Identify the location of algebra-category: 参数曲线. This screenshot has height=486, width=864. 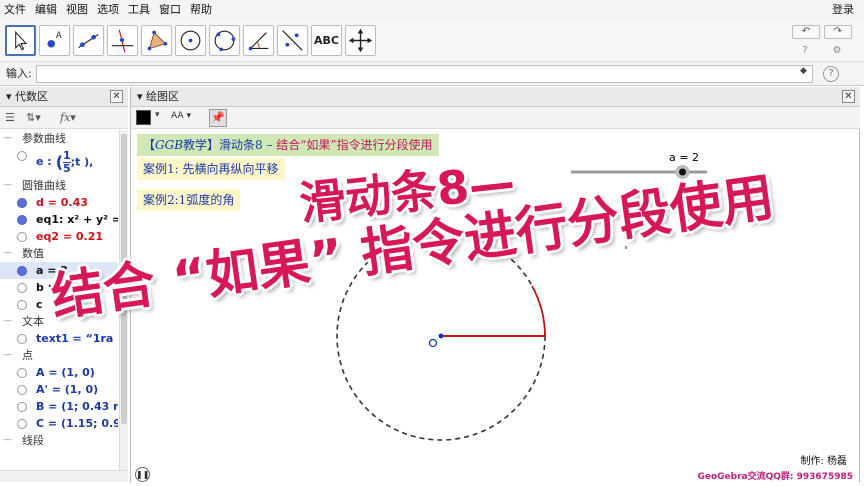
(59, 138).